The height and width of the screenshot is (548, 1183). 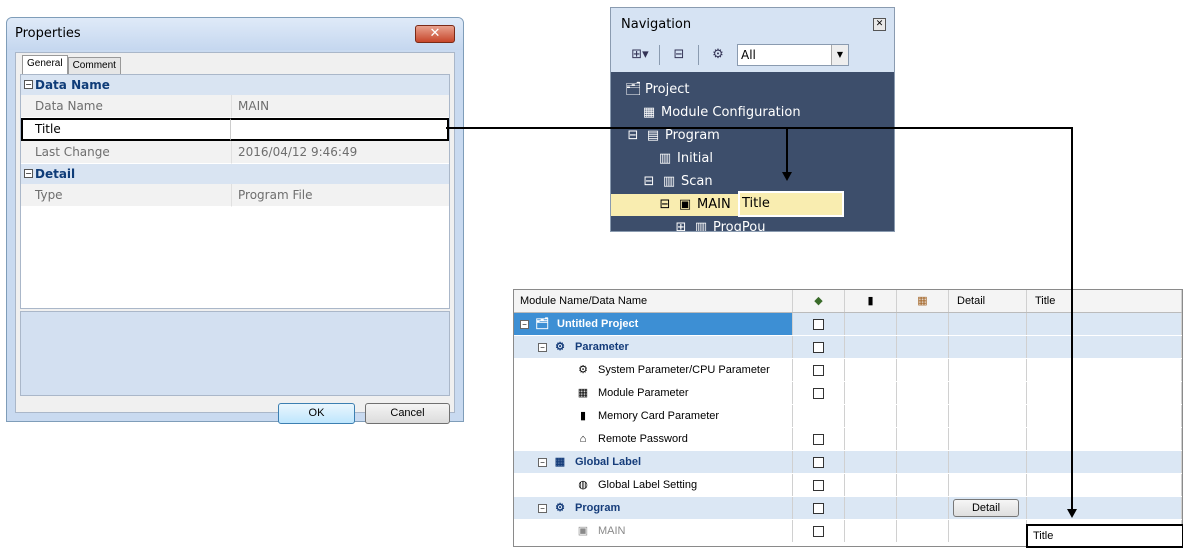 What do you see at coordinates (1104, 536) in the screenshot?
I see `title-cell-input: Title` at bounding box center [1104, 536].